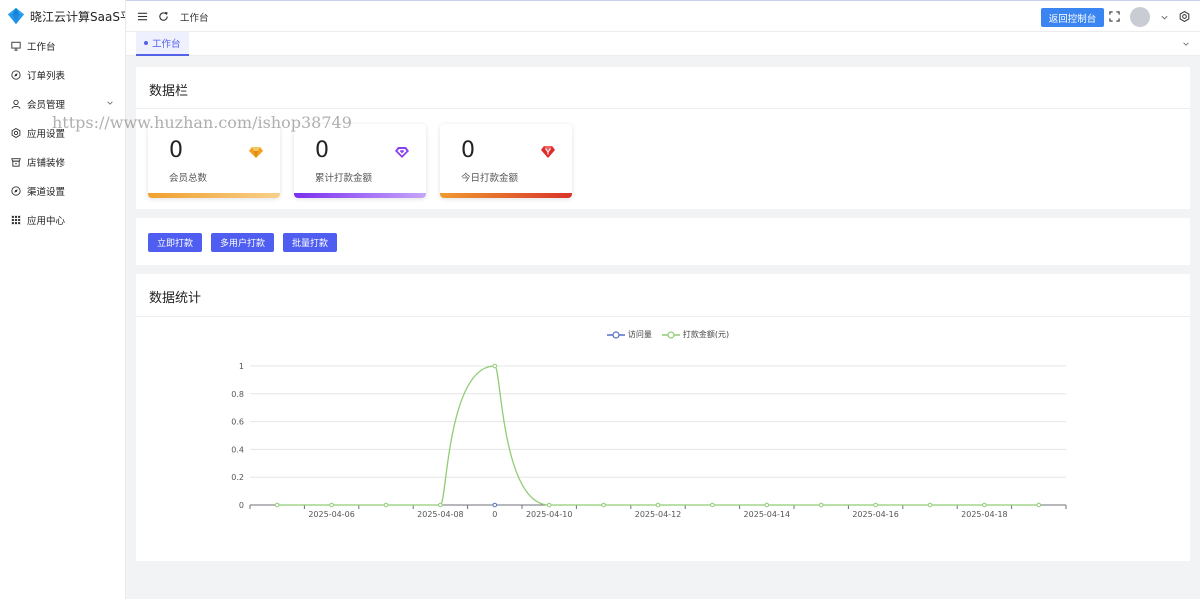 The width and height of the screenshot is (1200, 599). Describe the element at coordinates (663, 44) in the screenshot. I see `tabs-bar: 工作台` at that location.